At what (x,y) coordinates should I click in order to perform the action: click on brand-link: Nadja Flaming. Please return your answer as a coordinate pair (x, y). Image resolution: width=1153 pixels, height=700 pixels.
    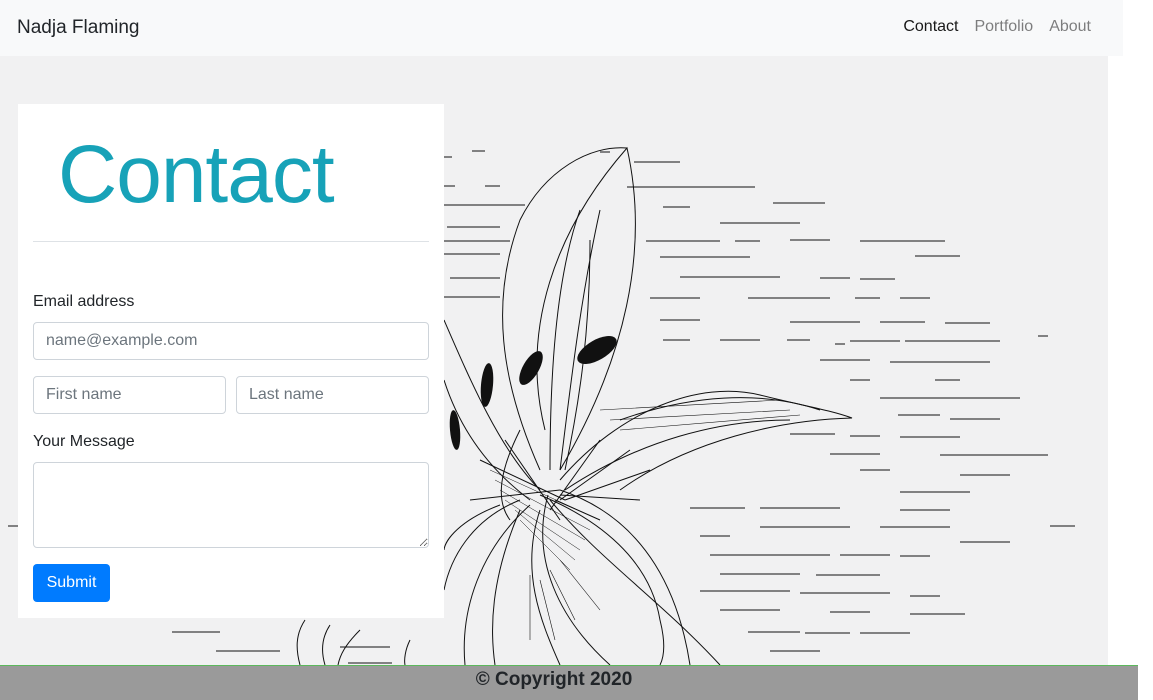
    Looking at the image, I should click on (78, 28).